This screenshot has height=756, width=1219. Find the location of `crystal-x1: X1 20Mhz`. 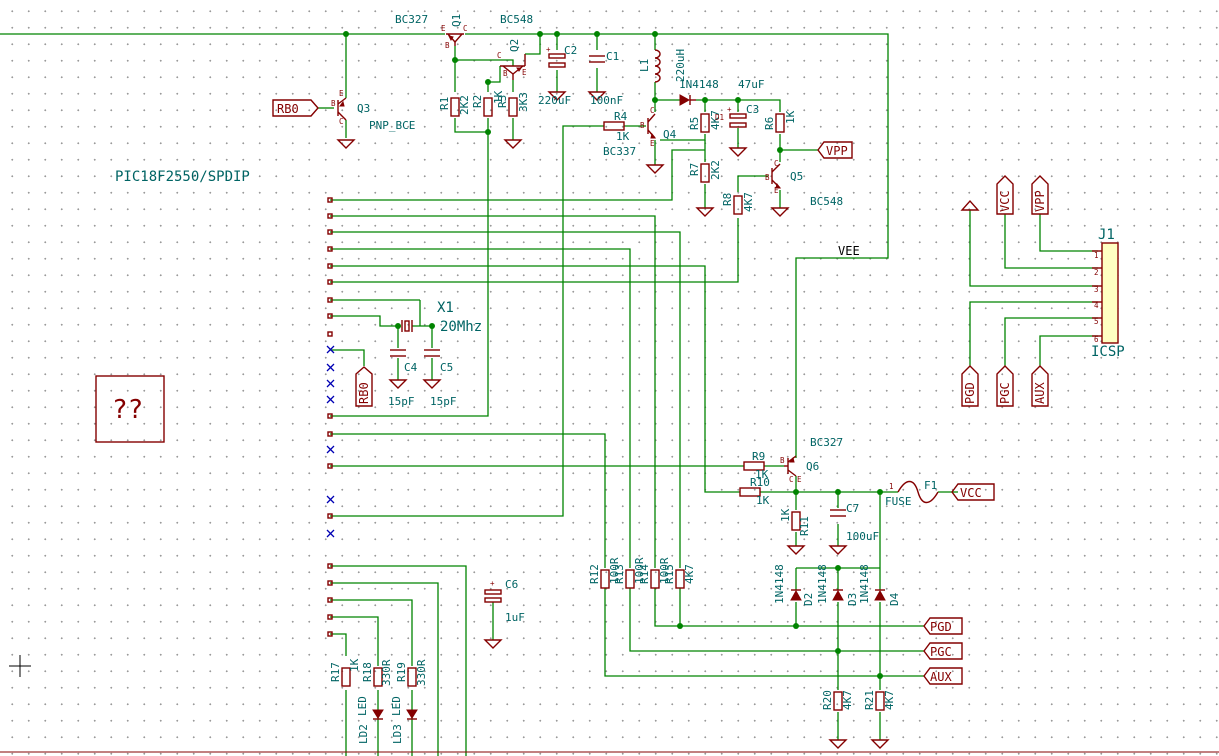

crystal-x1: X1 20Mhz is located at coordinates (441, 317).